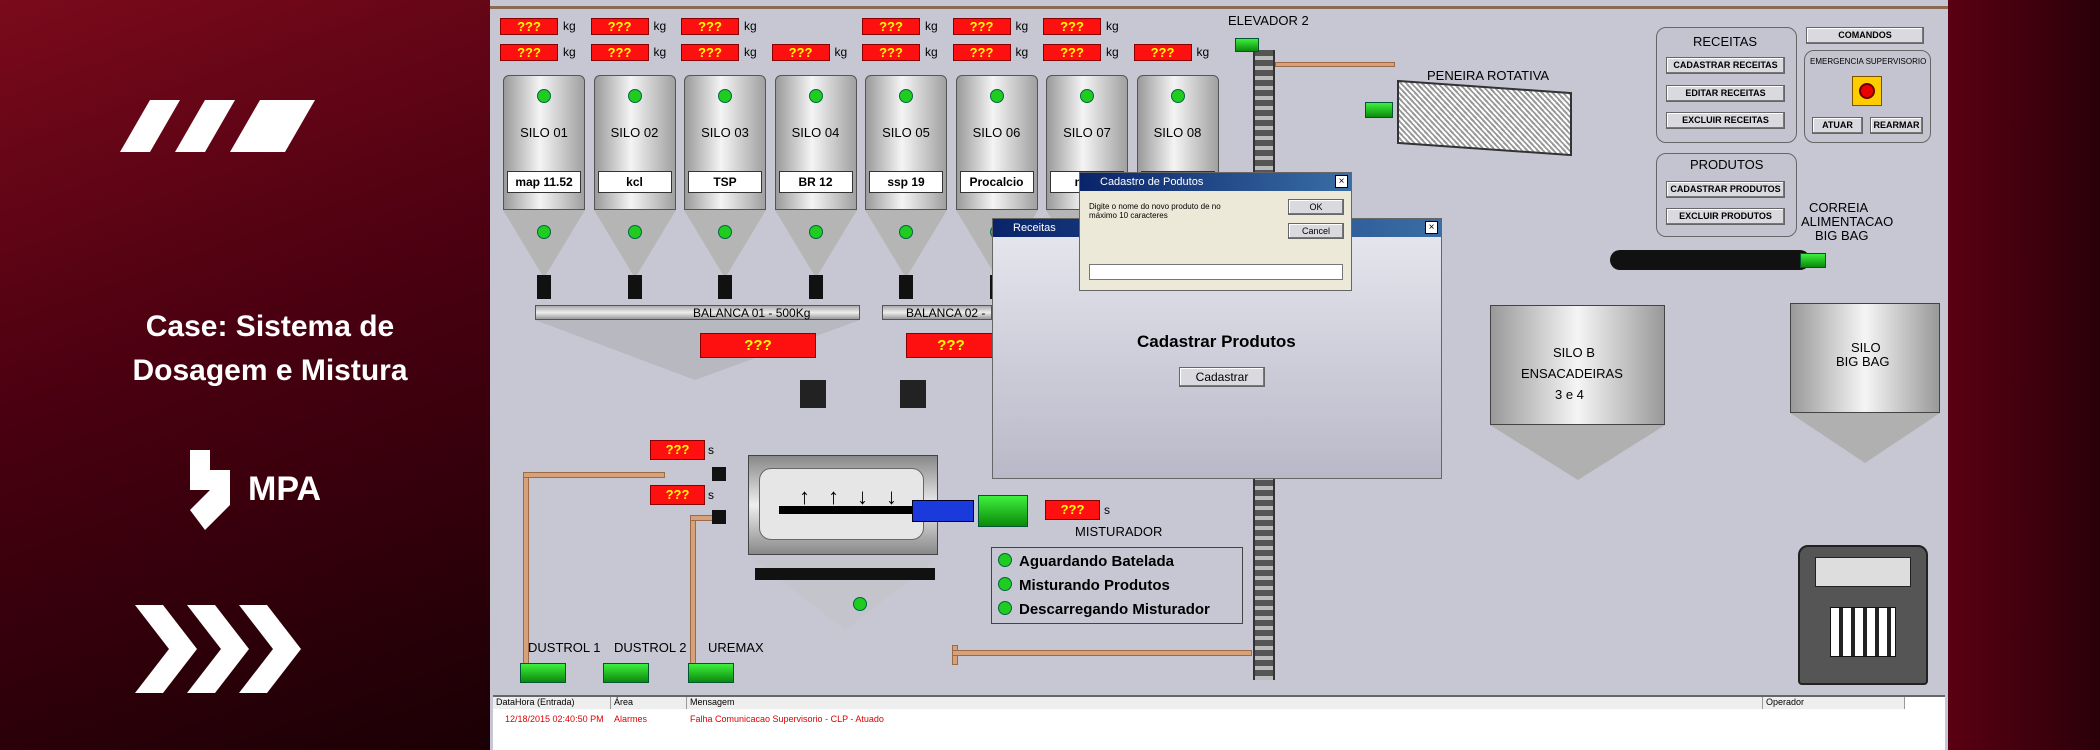 The width and height of the screenshot is (2100, 750). What do you see at coordinates (1484, 118) in the screenshot?
I see `peneira-rotativa` at bounding box center [1484, 118].